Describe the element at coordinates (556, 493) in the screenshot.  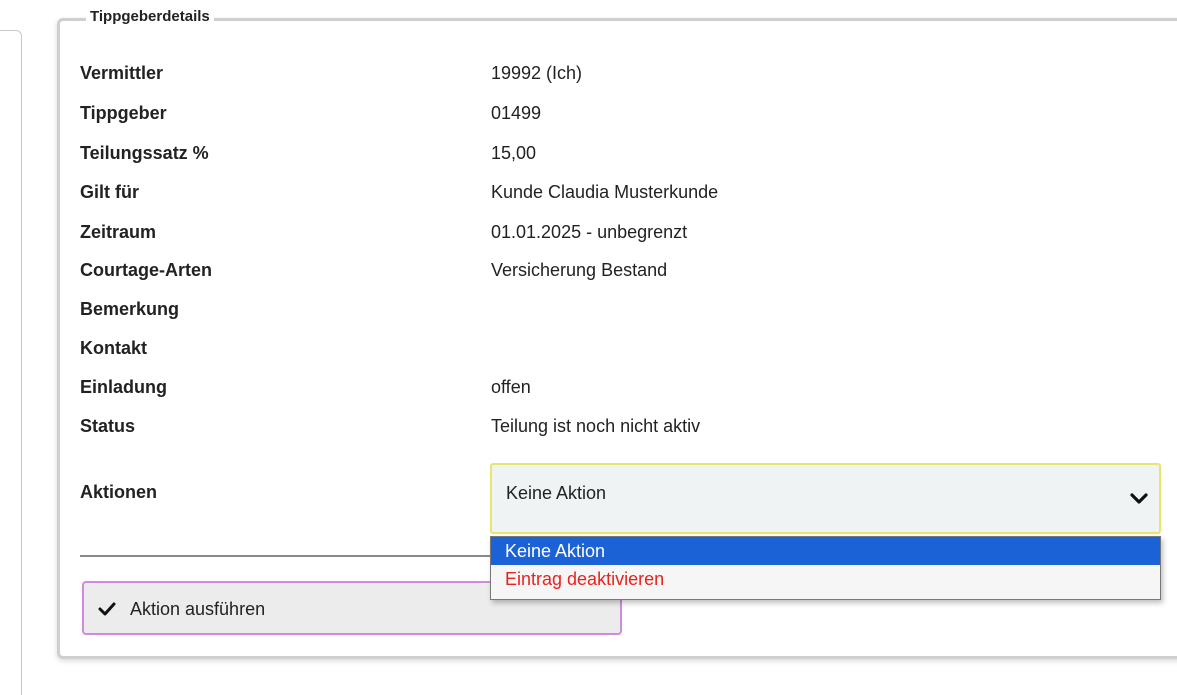
I see `aktionen-select-value: Keine Aktion` at that location.